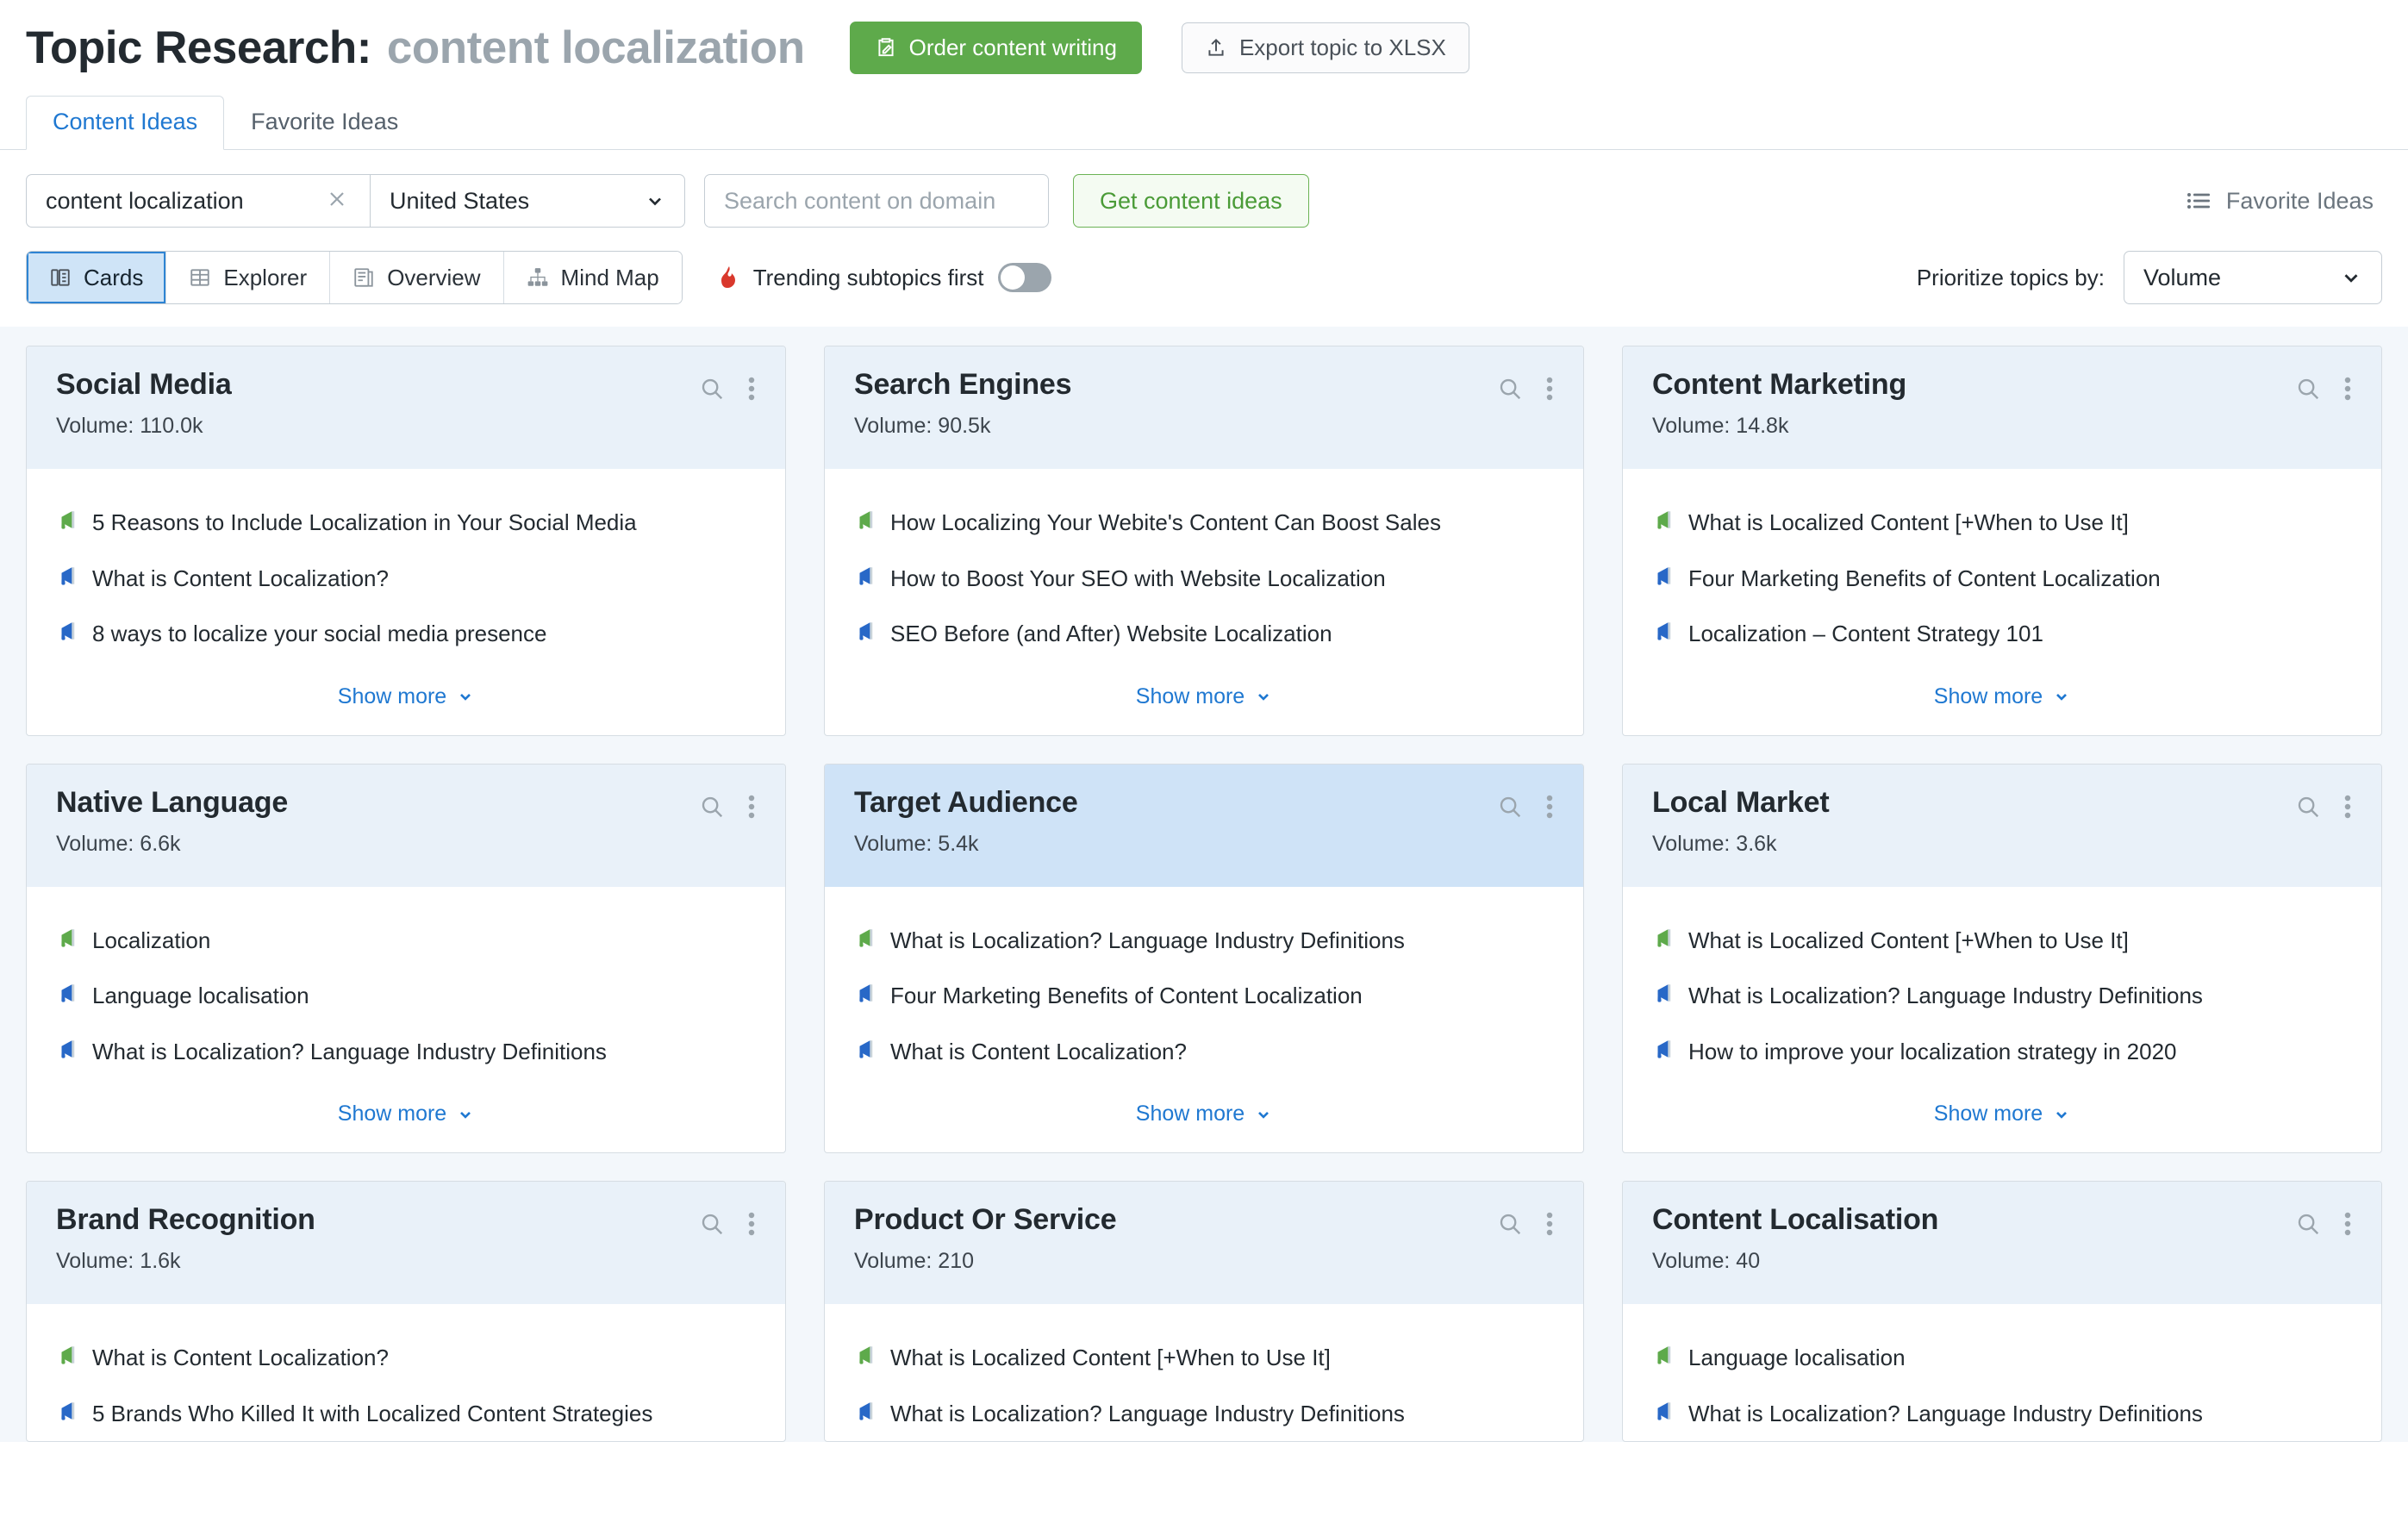 The width and height of the screenshot is (2408, 1529). Describe the element at coordinates (406, 825) in the screenshot. I see `topic-card-header: Native Language Volume: 6.6k` at that location.